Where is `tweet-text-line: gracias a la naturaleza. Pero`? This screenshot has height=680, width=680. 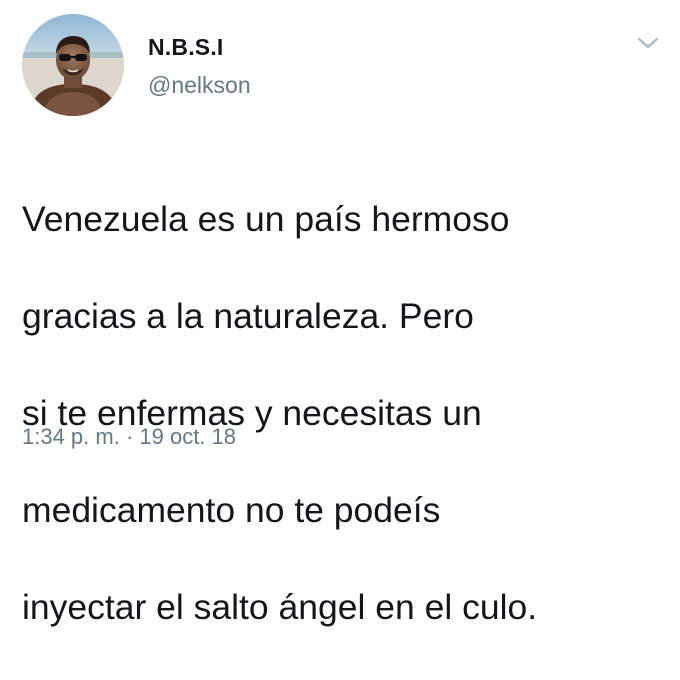
tweet-text-line: gracias a la naturaleza. Pero is located at coordinates (248, 315).